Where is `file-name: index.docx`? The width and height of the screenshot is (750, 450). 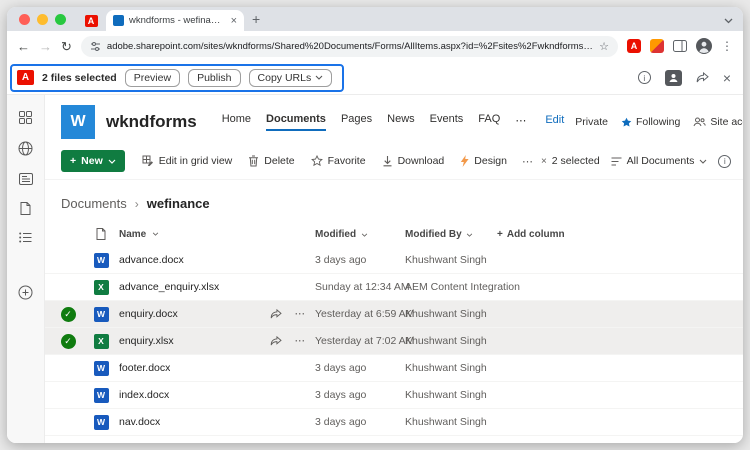 file-name: index.docx is located at coordinates (144, 395).